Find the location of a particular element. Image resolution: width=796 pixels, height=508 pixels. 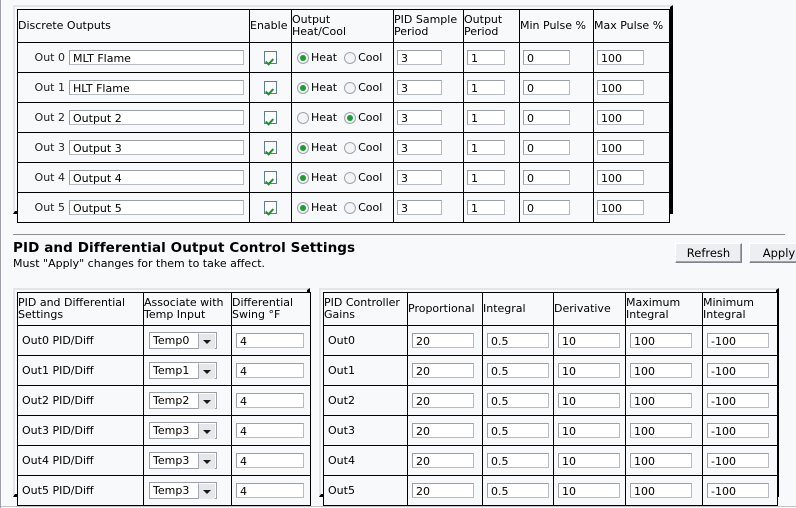

output-name-input: MLT Flame is located at coordinates (156, 57).